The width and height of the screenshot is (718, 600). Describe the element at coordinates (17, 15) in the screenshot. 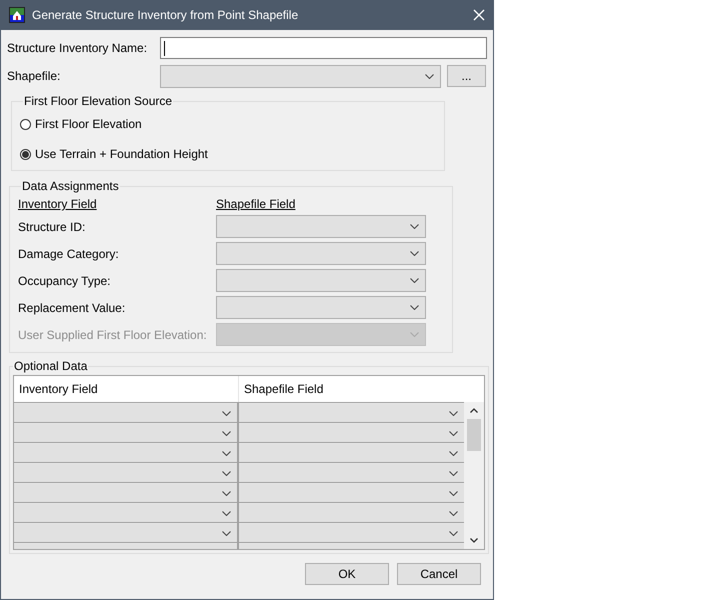

I see `house-icon` at that location.